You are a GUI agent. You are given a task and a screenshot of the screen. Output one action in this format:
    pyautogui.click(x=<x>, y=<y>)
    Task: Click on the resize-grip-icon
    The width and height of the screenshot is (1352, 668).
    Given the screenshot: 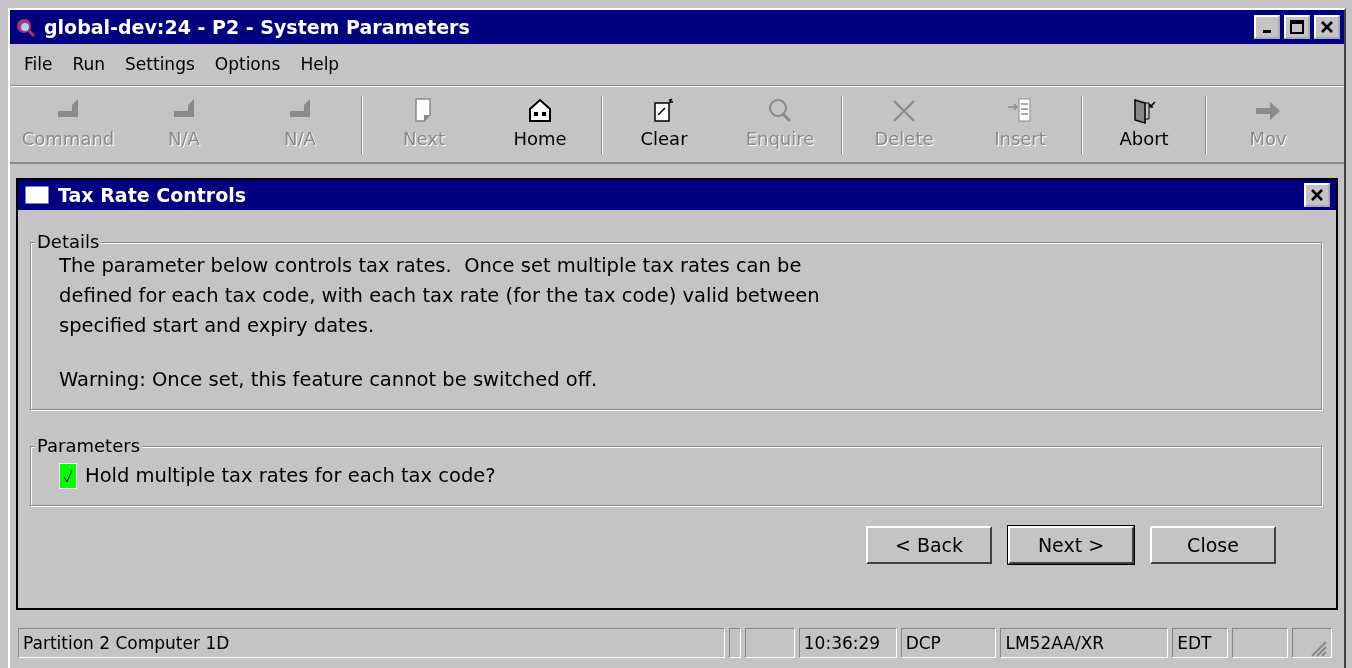 What is the action you would take?
    pyautogui.click(x=1318, y=648)
    